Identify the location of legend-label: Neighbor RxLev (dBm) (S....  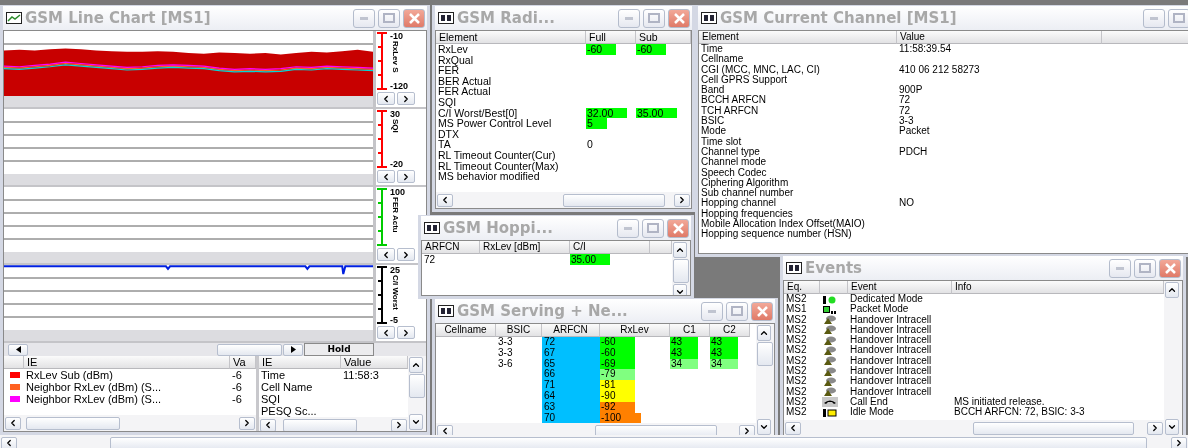
(94, 399).